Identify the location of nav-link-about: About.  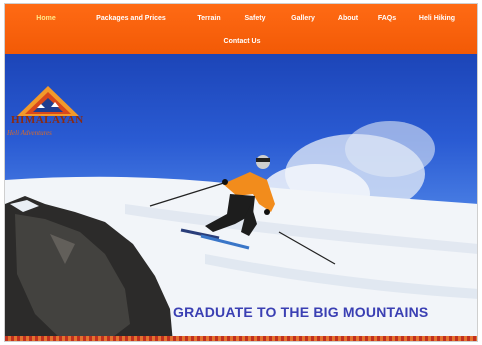
(348, 19).